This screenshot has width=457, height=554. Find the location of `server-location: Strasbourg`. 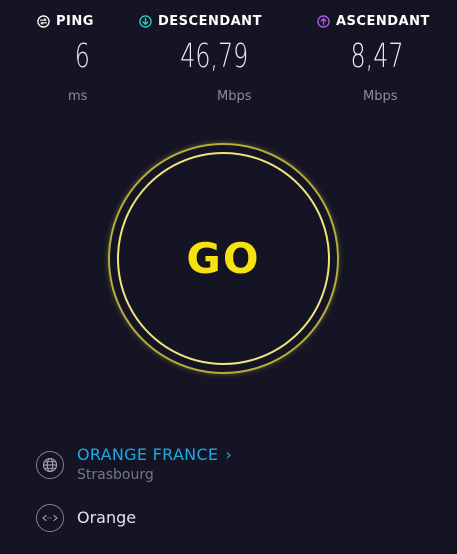

server-location: Strasbourg is located at coordinates (115, 475).